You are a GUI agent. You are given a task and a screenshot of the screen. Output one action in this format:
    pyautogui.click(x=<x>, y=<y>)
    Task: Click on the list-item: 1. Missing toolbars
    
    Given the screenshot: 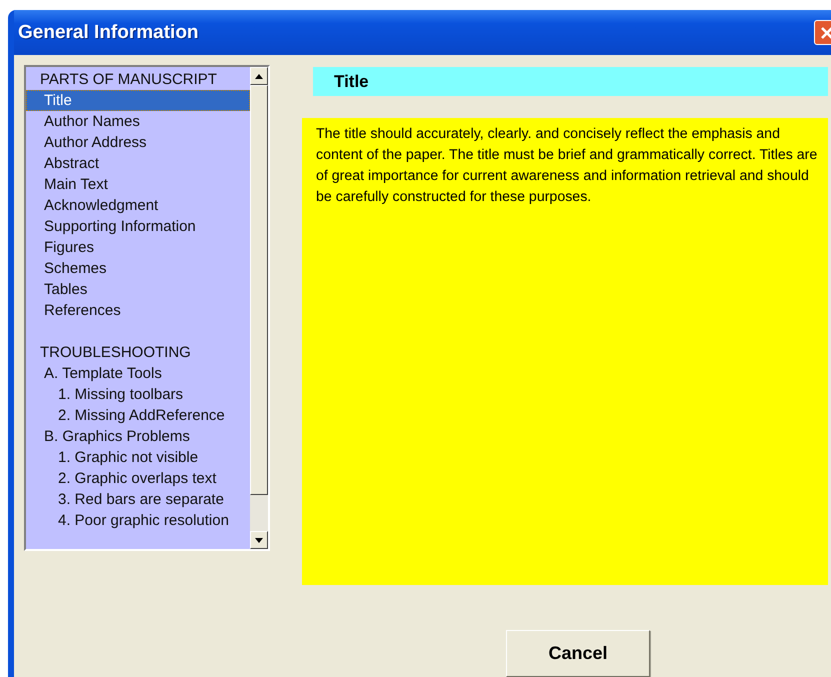 What is the action you would take?
    pyautogui.click(x=138, y=394)
    